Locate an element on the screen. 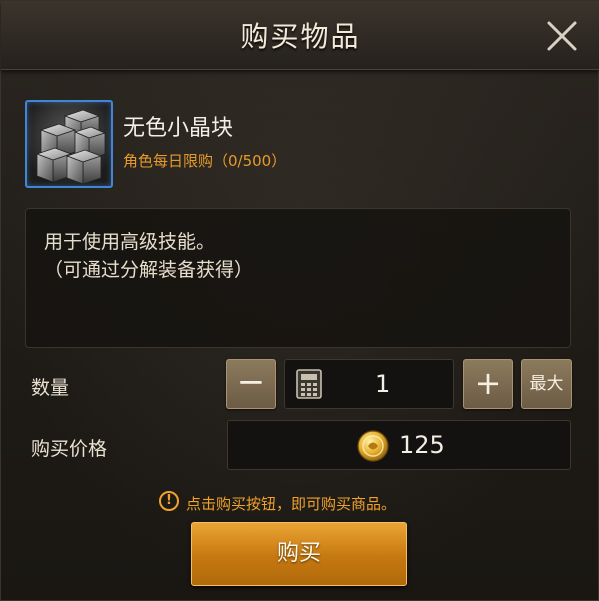 The height and width of the screenshot is (601, 599). increase-quantity-button: + is located at coordinates (488, 384).